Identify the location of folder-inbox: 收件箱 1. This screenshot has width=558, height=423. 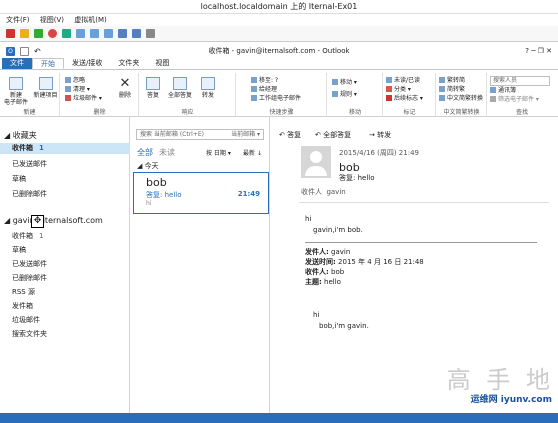
(27, 236).